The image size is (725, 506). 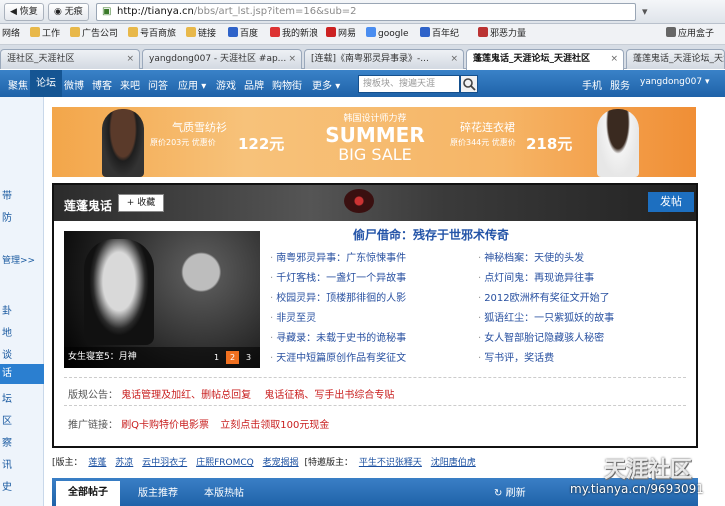 I want to click on browser-tab: 蓬莲鬼话_天涯论坛_天涯社区, so click(x=675, y=59).